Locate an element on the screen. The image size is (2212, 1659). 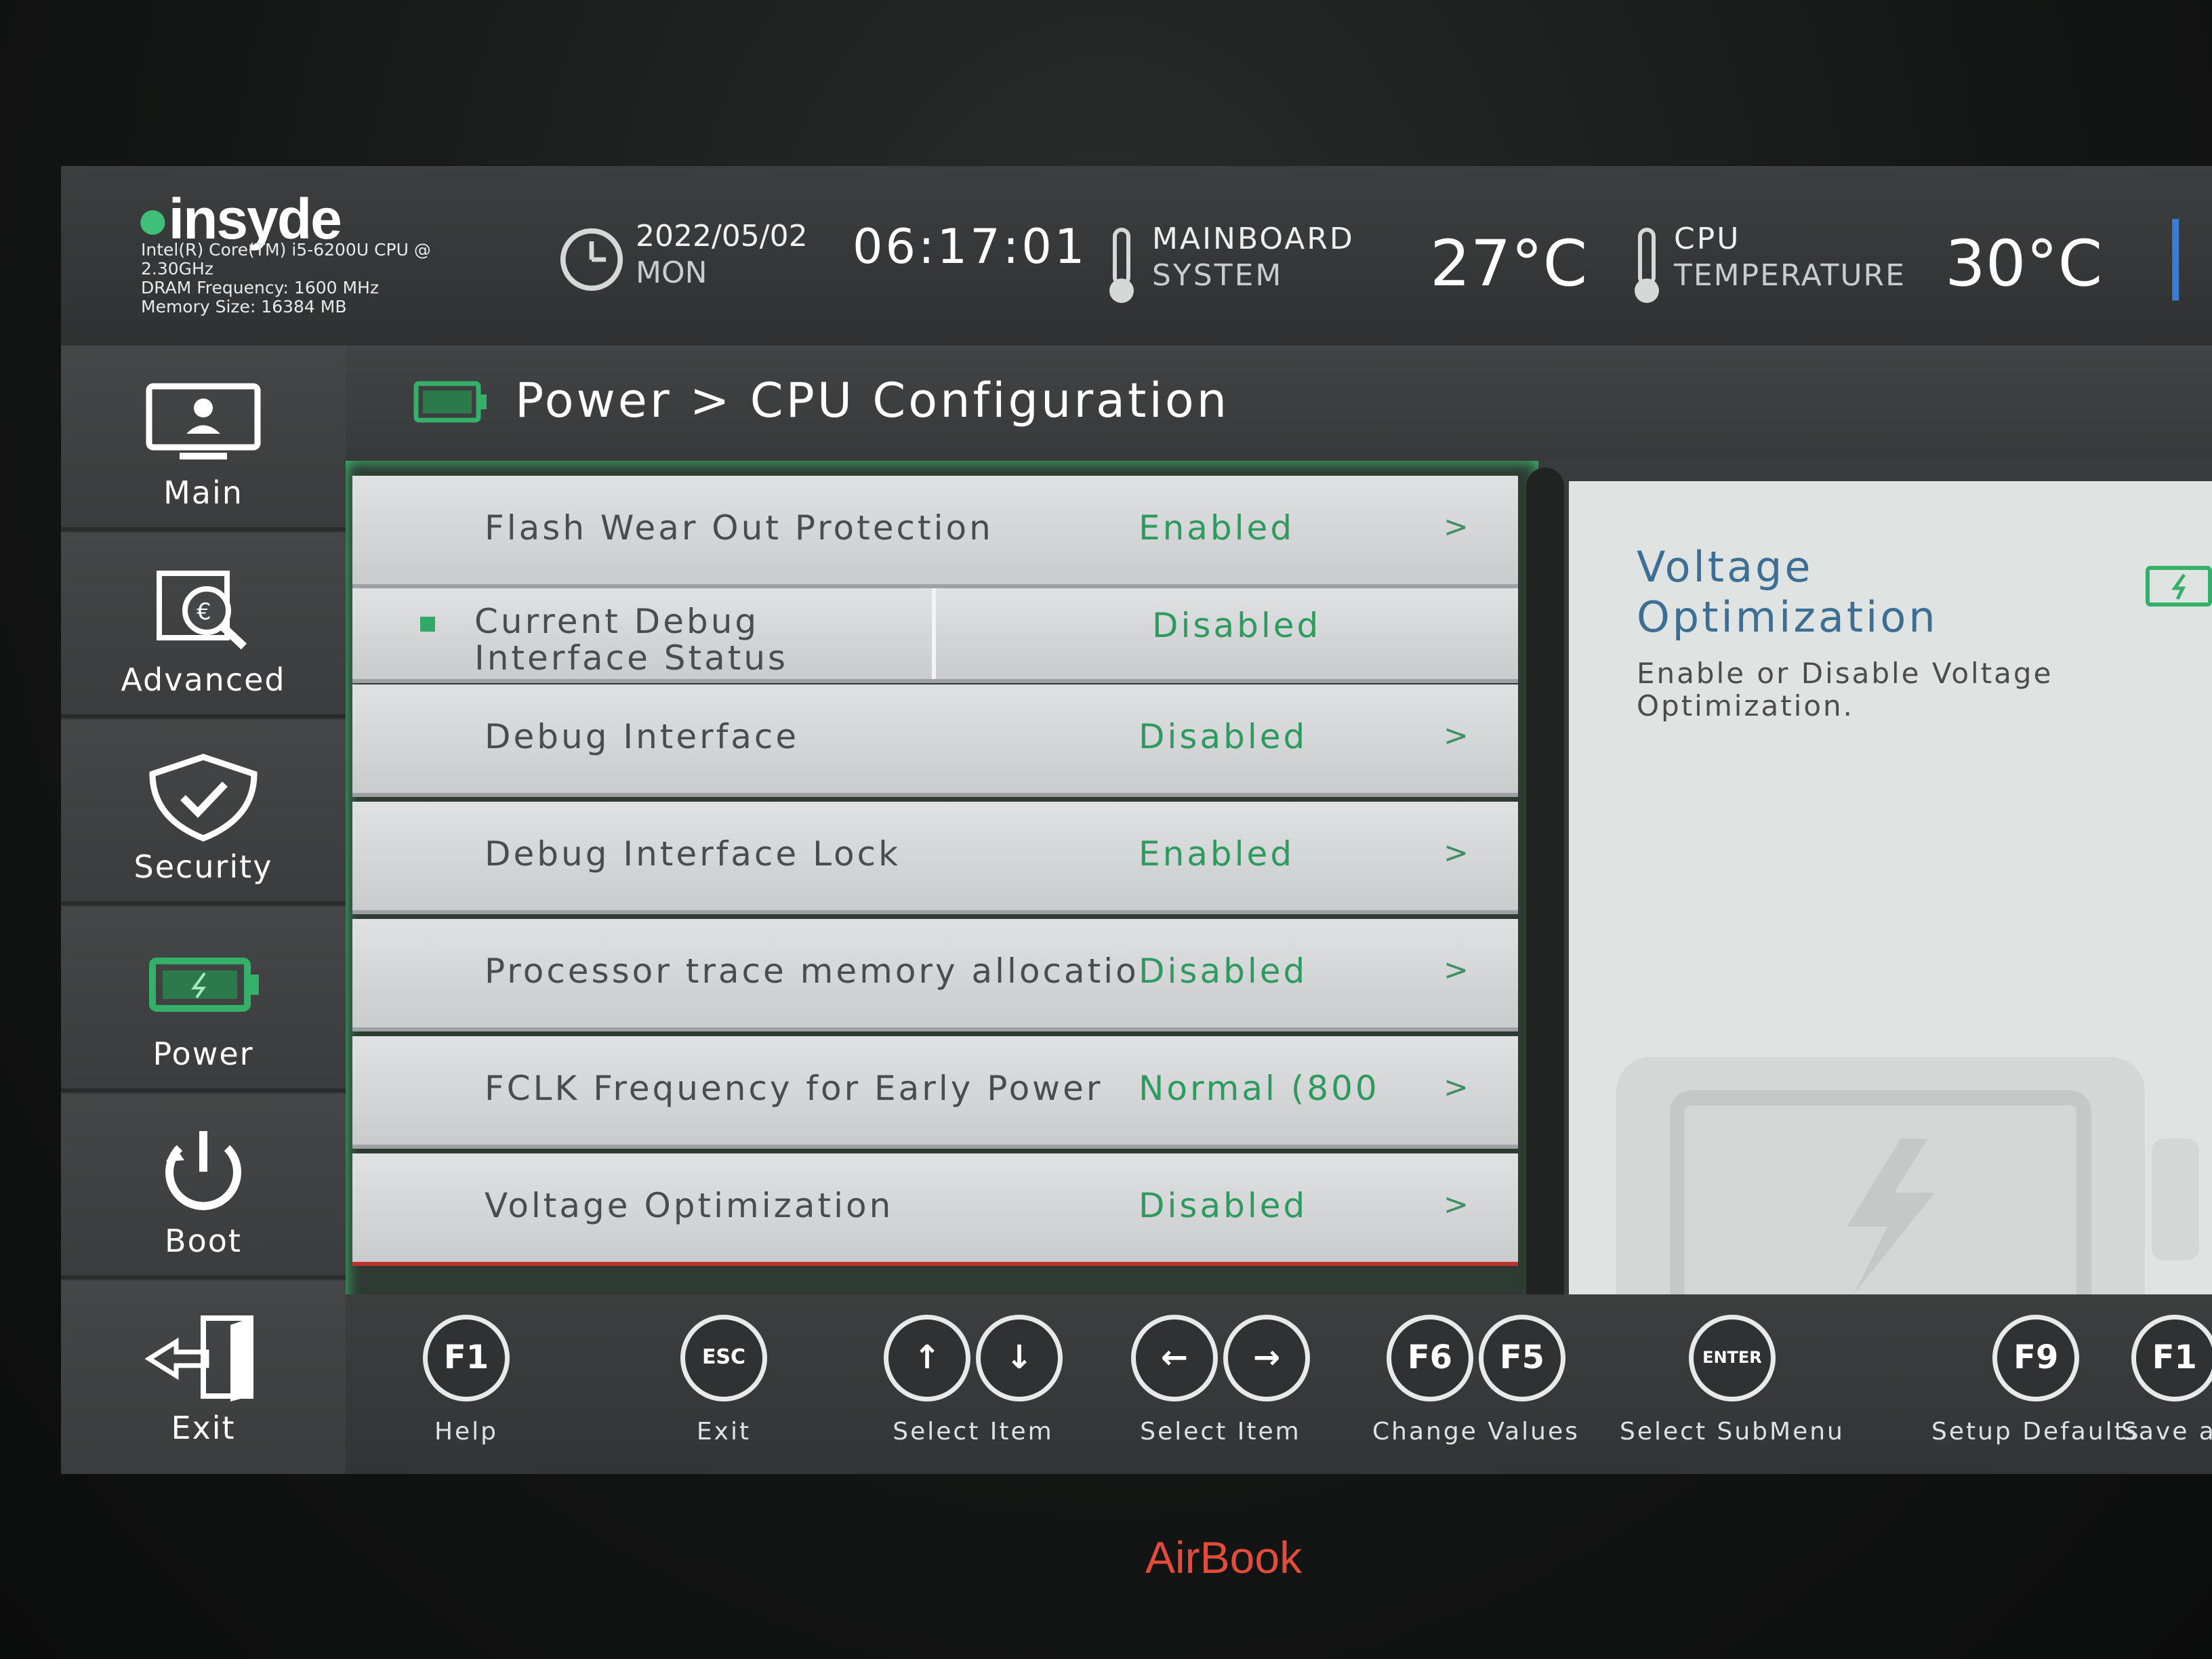
esc-key-icon: ESC is located at coordinates (724, 1358).